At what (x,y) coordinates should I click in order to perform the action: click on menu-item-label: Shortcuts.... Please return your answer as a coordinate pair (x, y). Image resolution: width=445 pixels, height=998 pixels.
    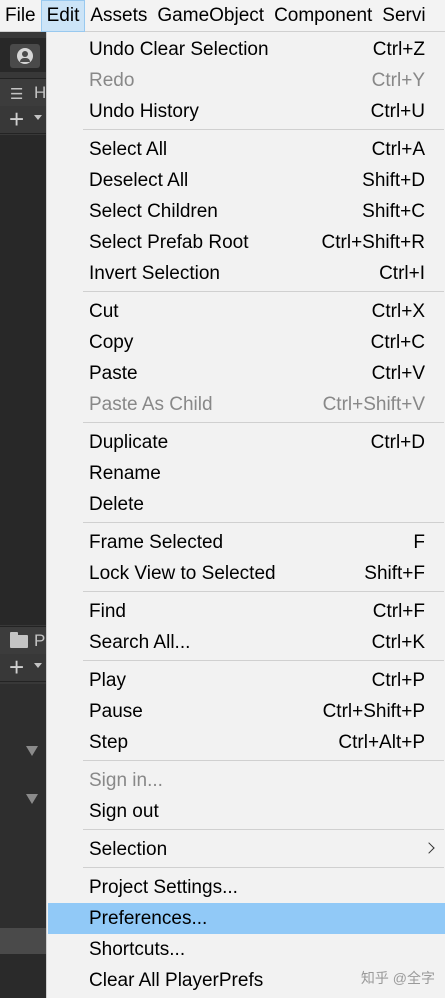
    Looking at the image, I should click on (137, 949).